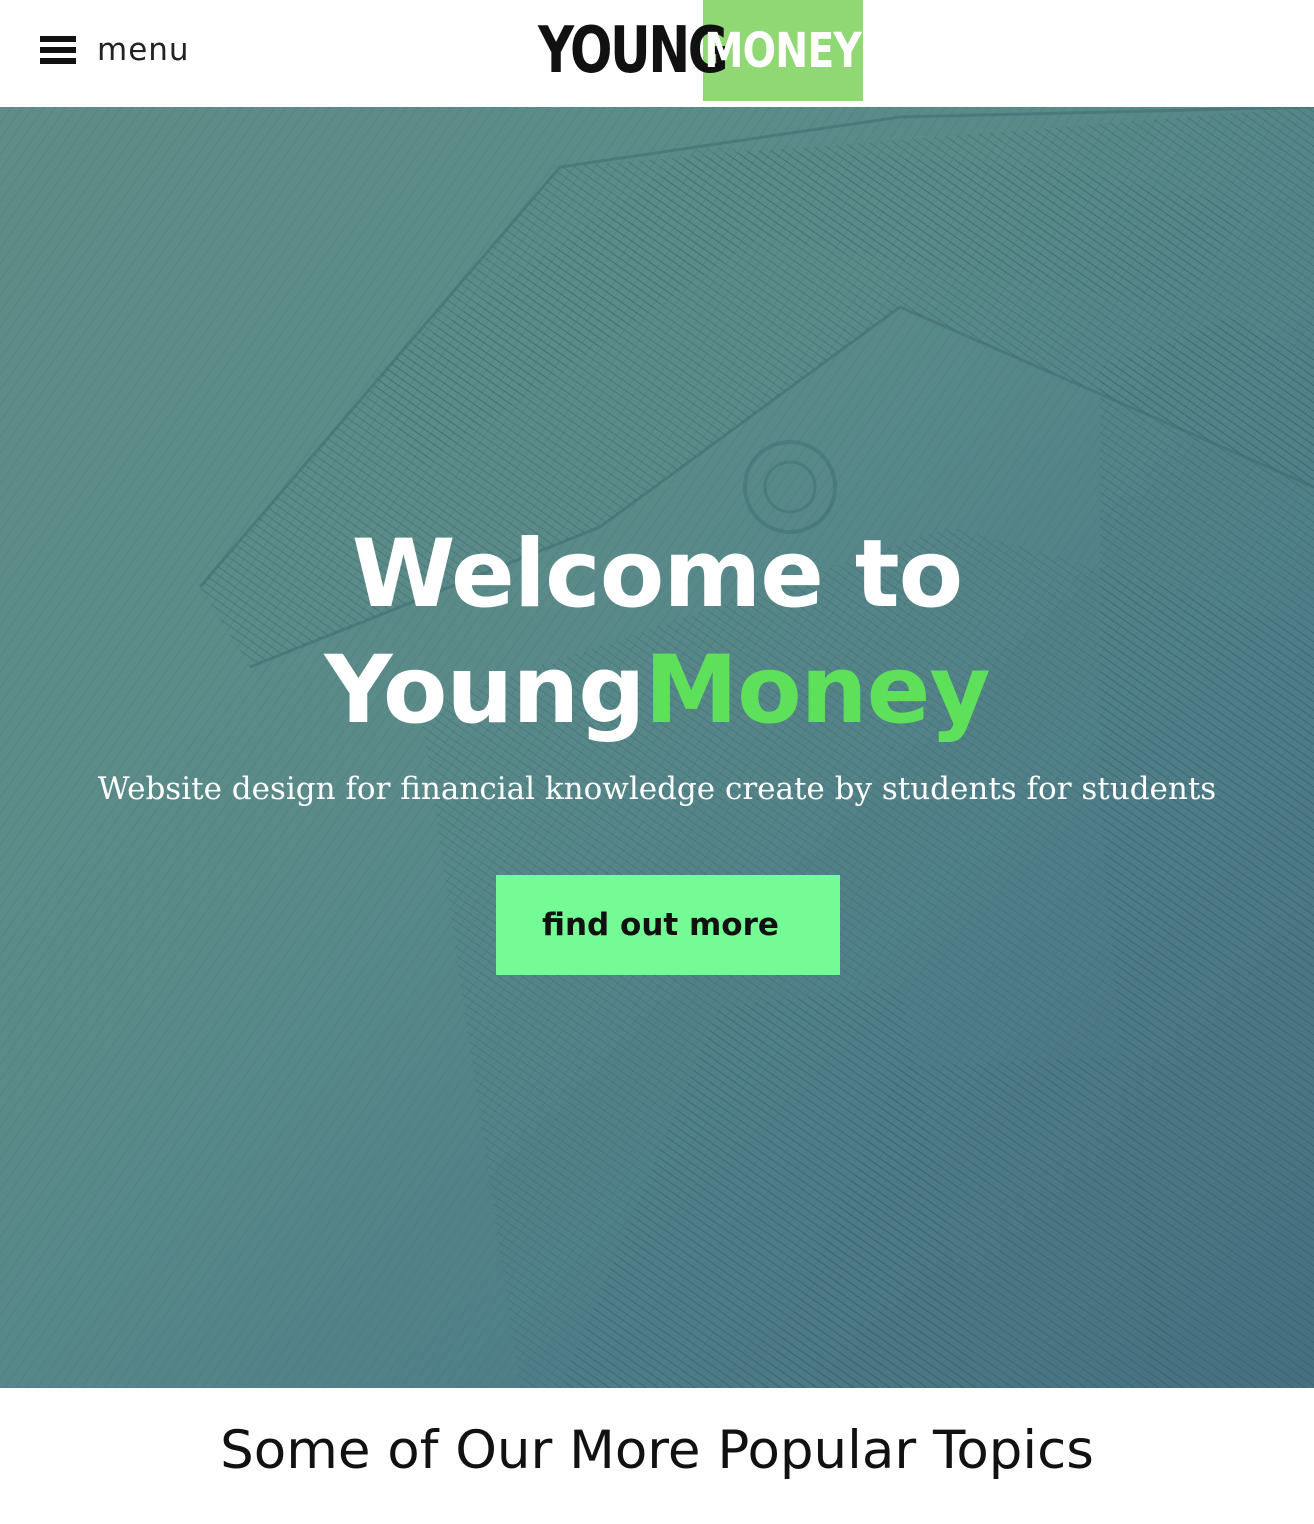 The width and height of the screenshot is (1314, 1524). I want to click on logo-young-text: YOUNG, so click(633, 50).